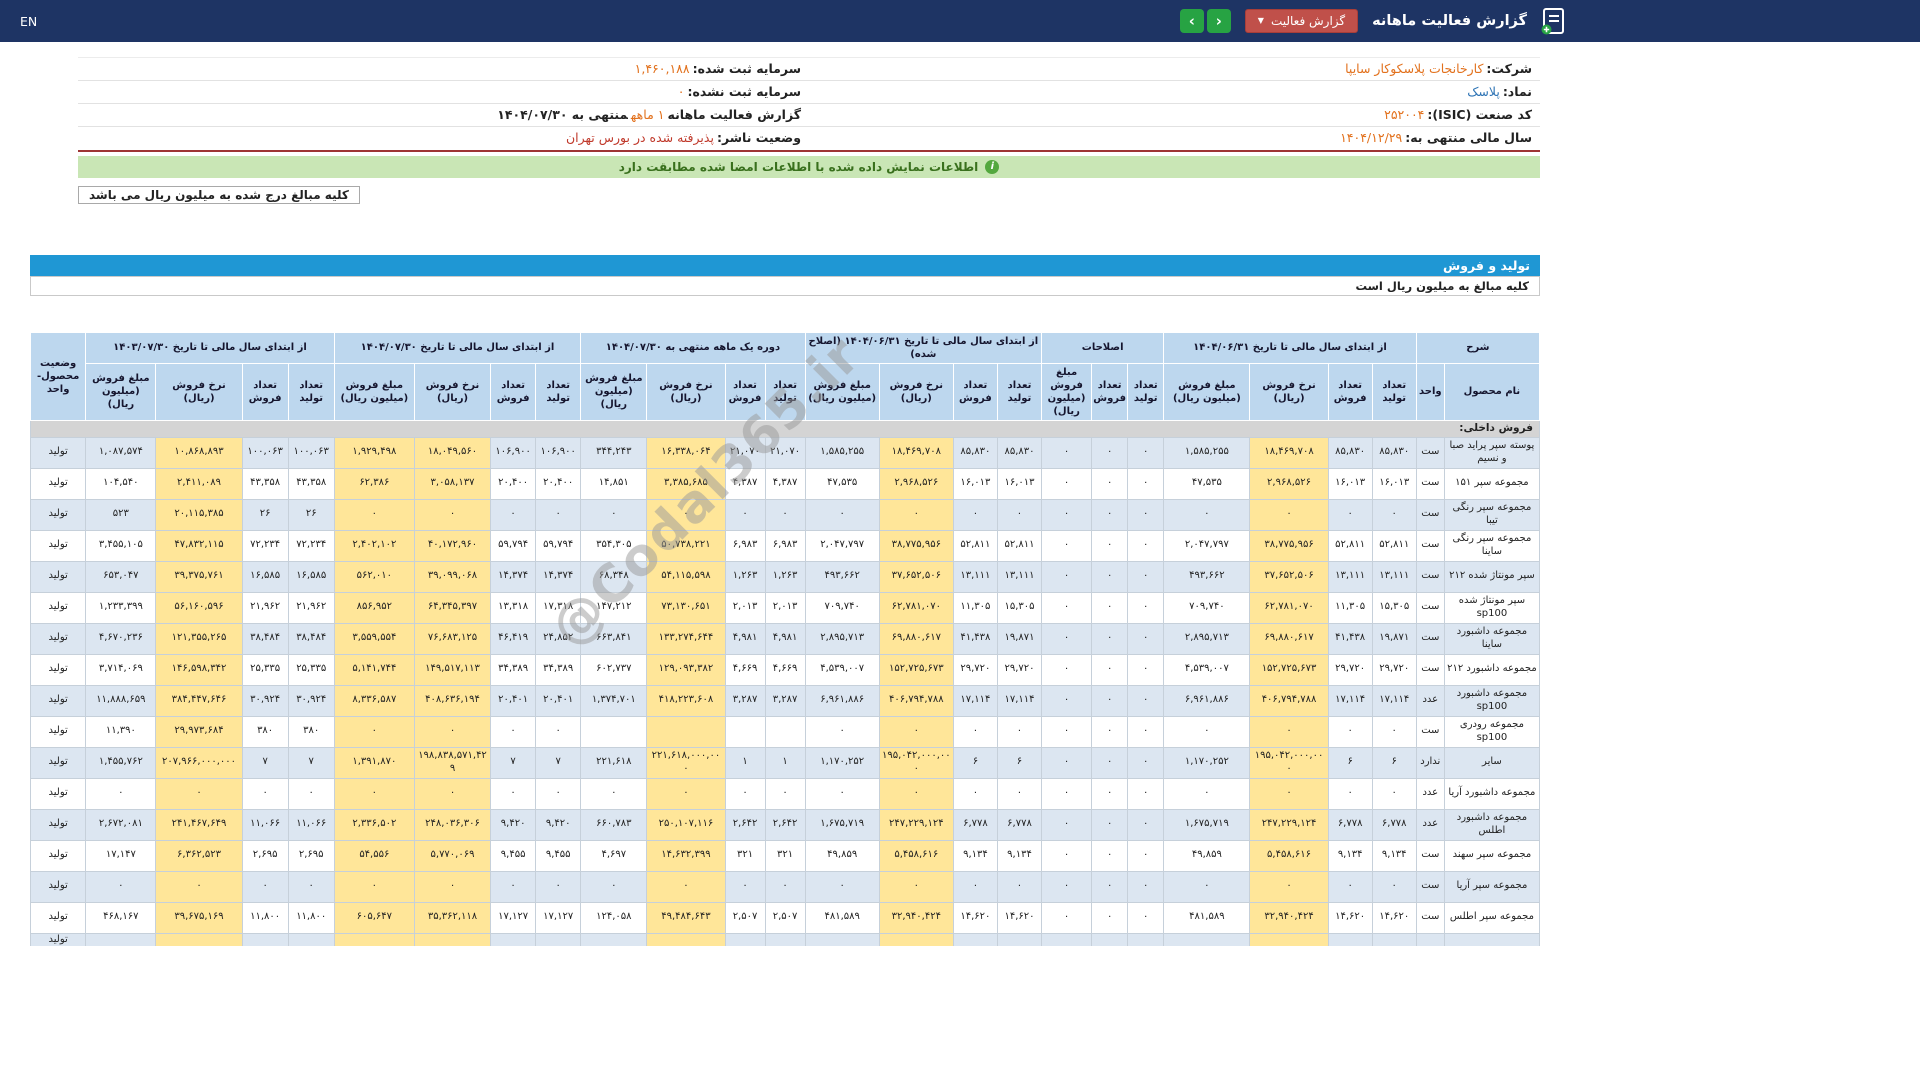 This screenshot has height=1080, width=1920. I want to click on value-cell: ۴,۵۳۹,۰۰۷, so click(1207, 669).